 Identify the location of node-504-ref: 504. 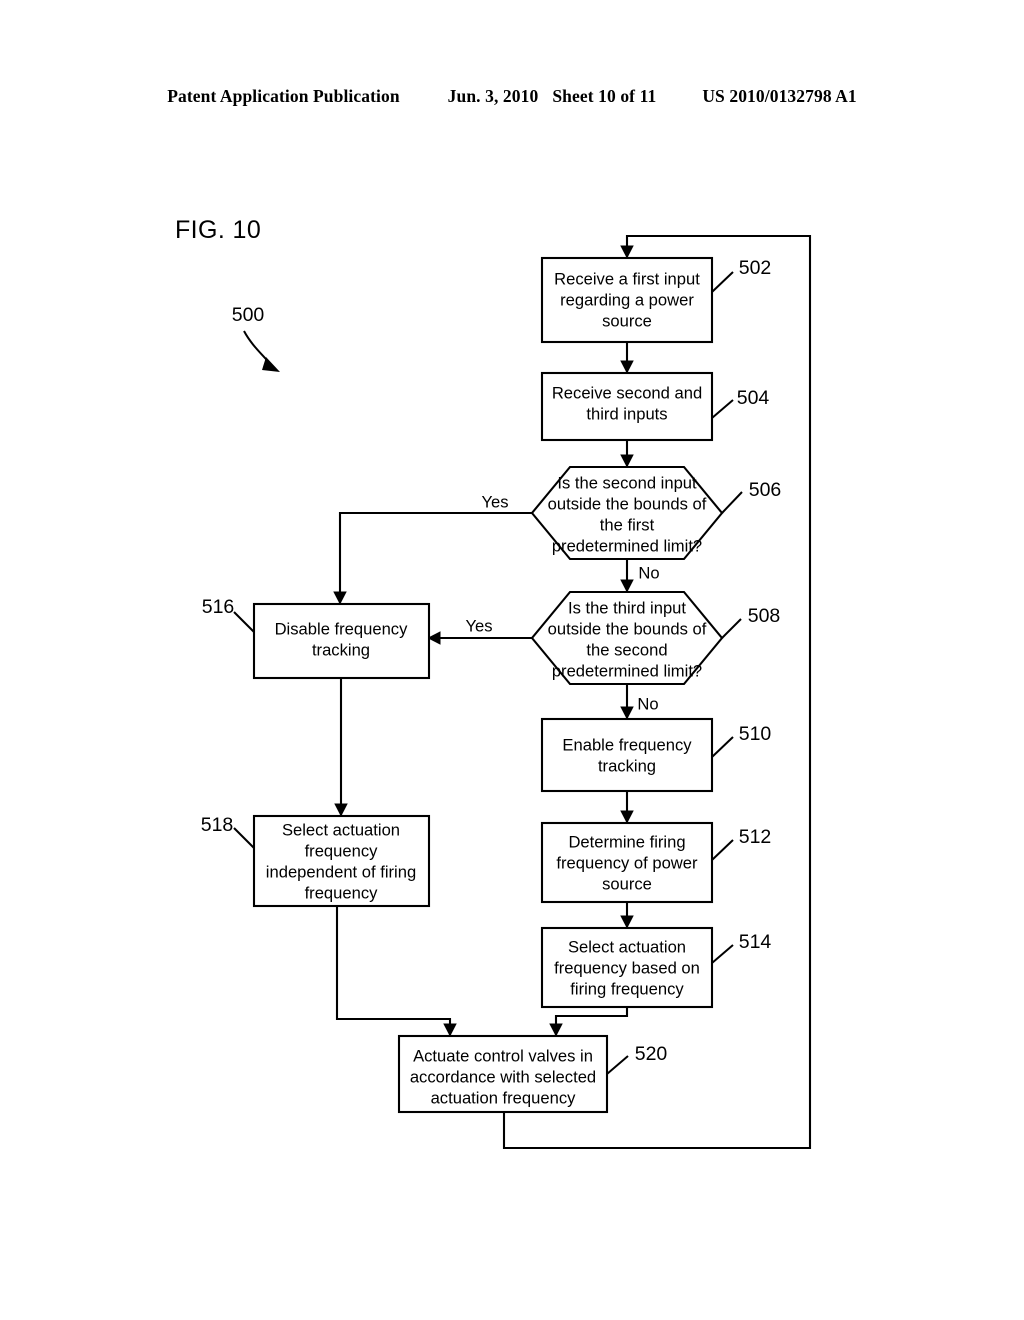
(753, 398).